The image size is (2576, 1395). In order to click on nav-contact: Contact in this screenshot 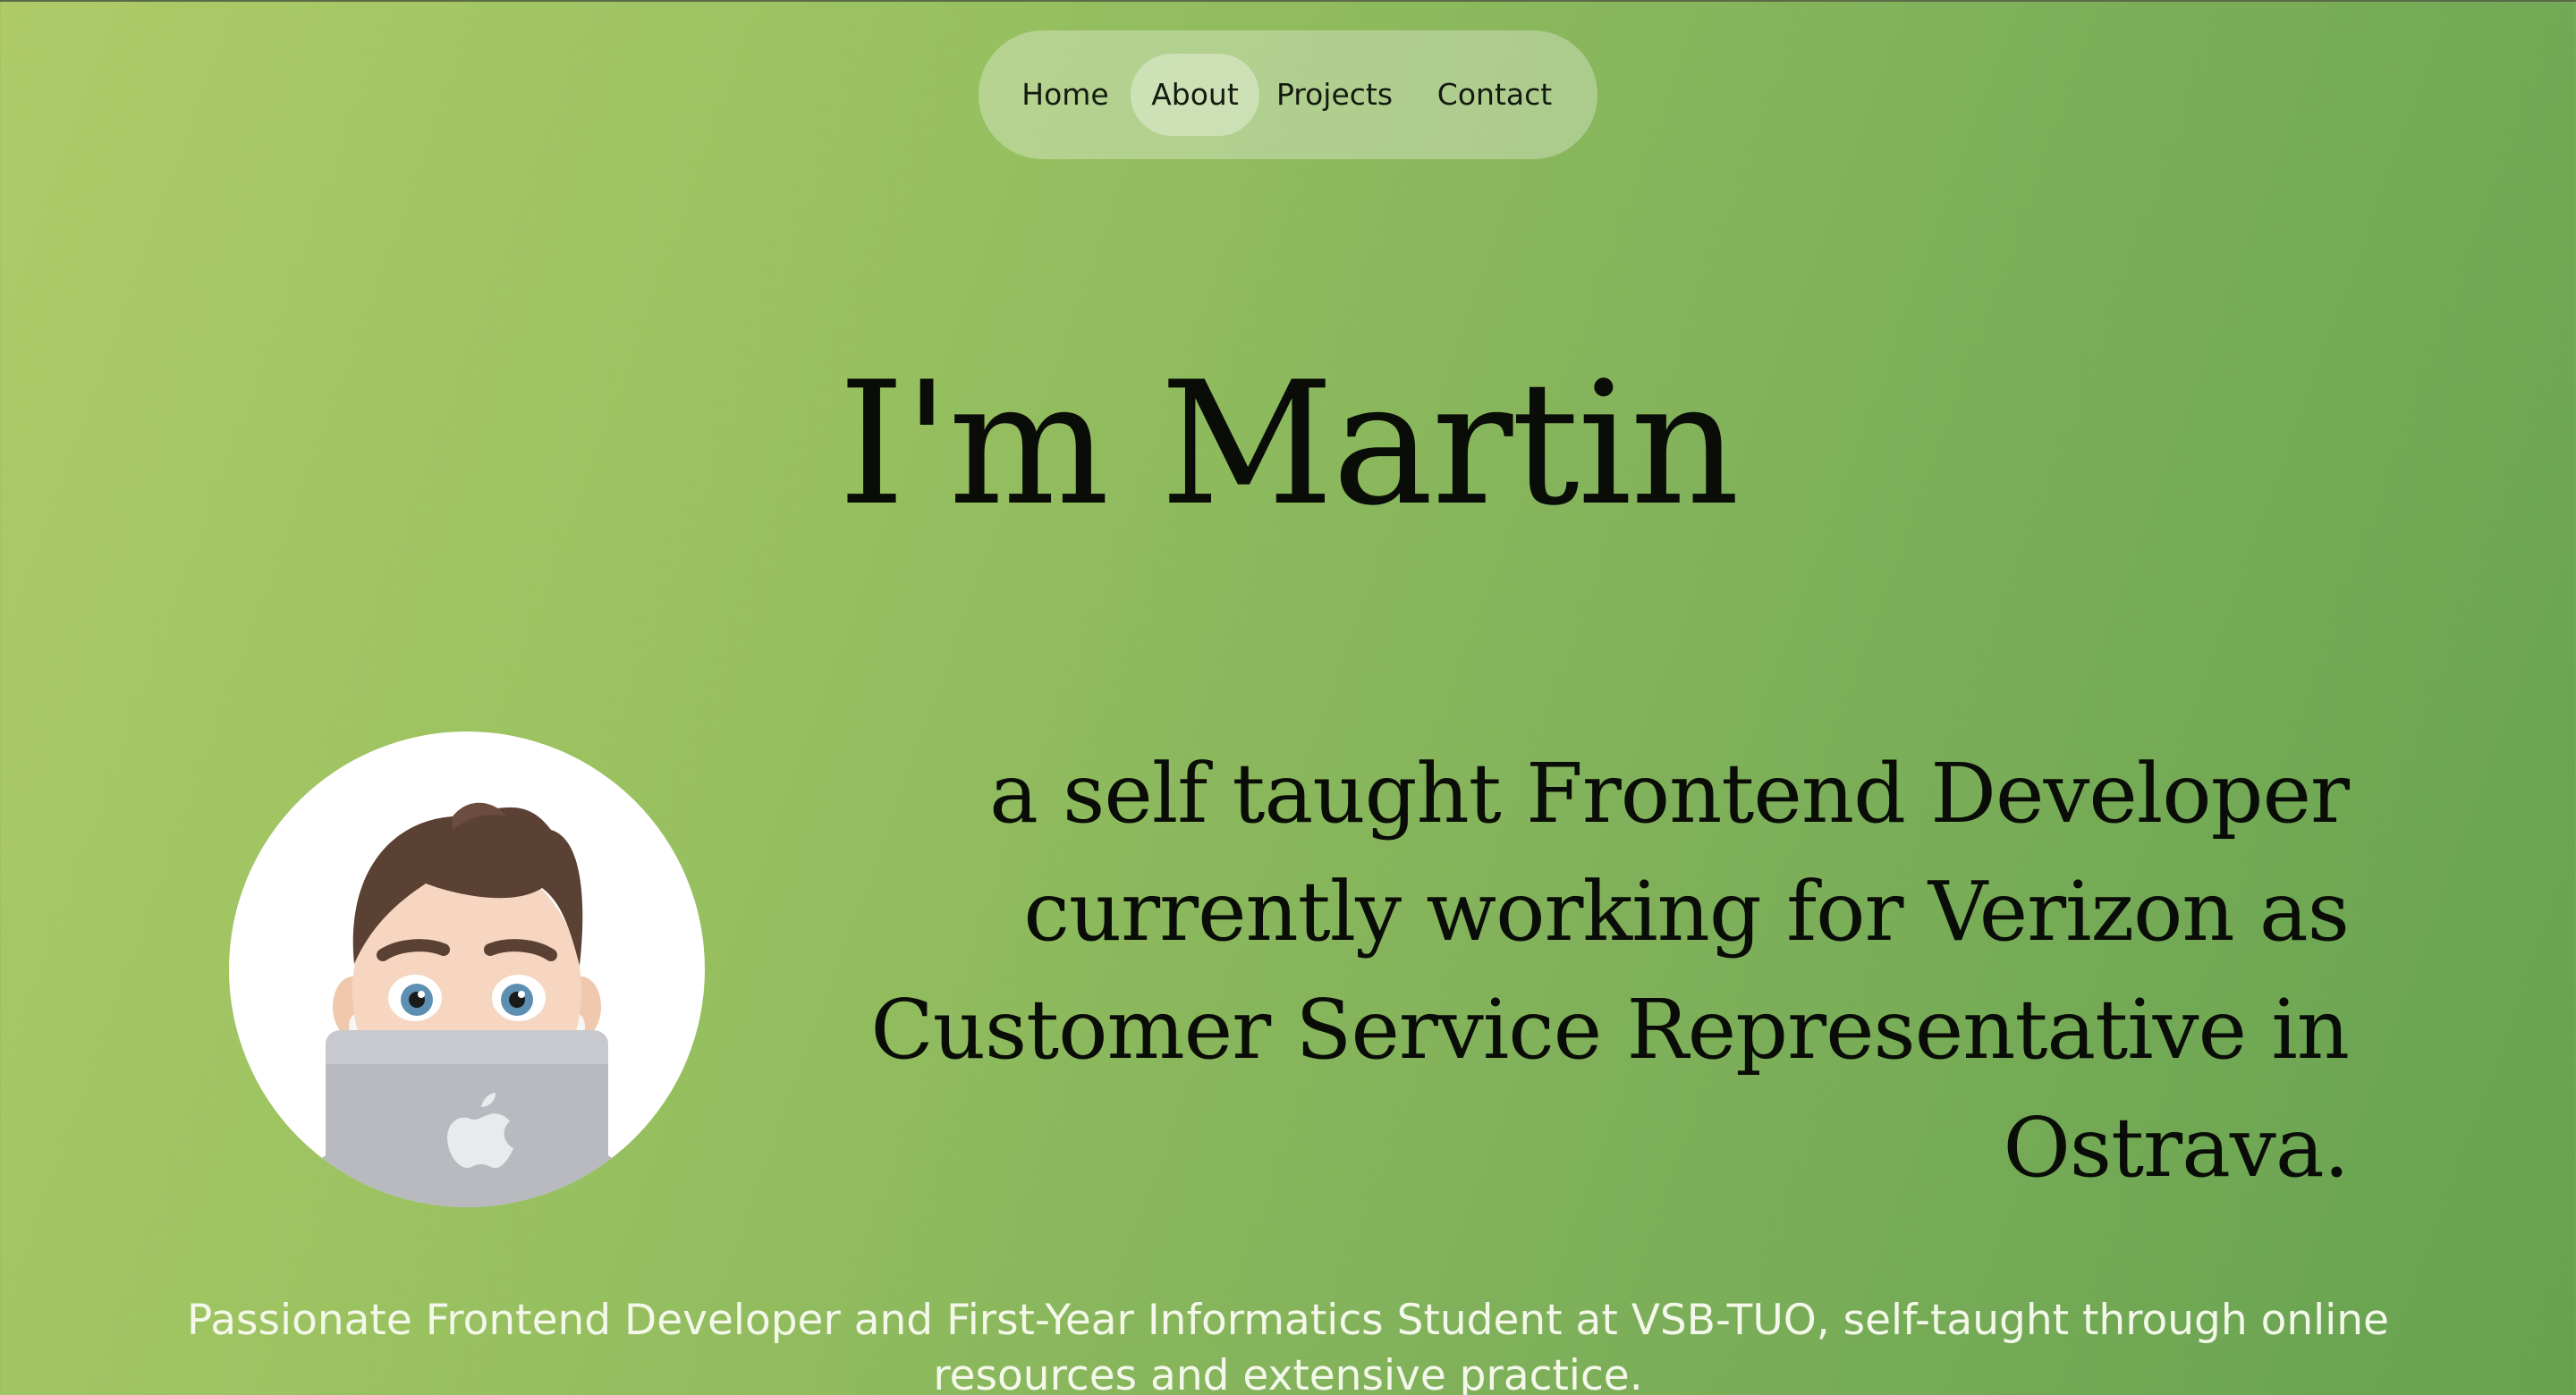, I will do `click(1494, 95)`.